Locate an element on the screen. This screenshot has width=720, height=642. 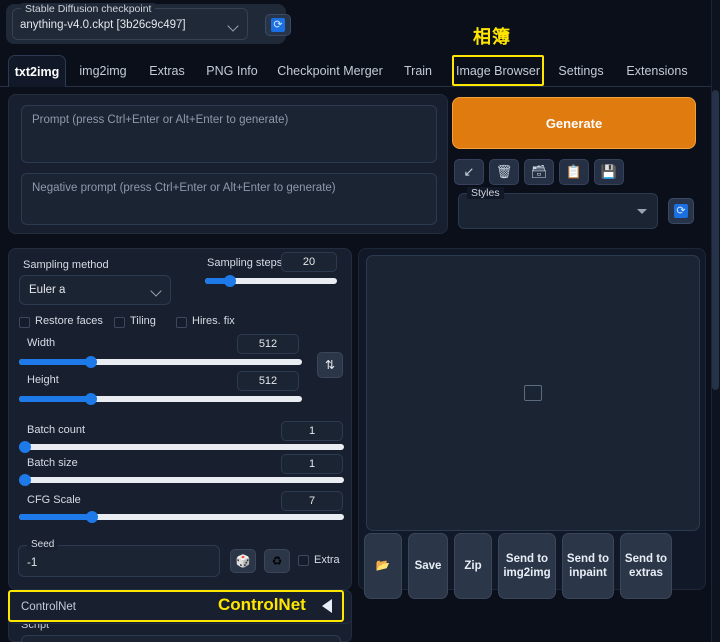
swap-dimensions-button: ⇅ is located at coordinates (330, 365).